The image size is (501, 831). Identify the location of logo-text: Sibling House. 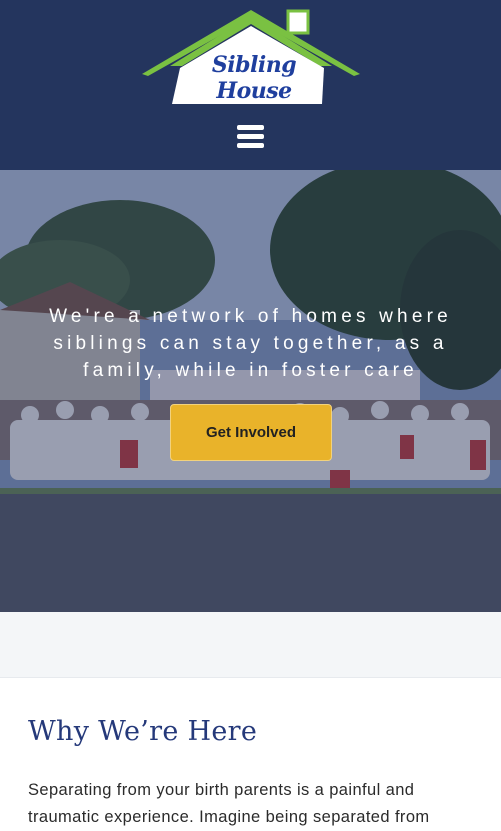
(254, 78).